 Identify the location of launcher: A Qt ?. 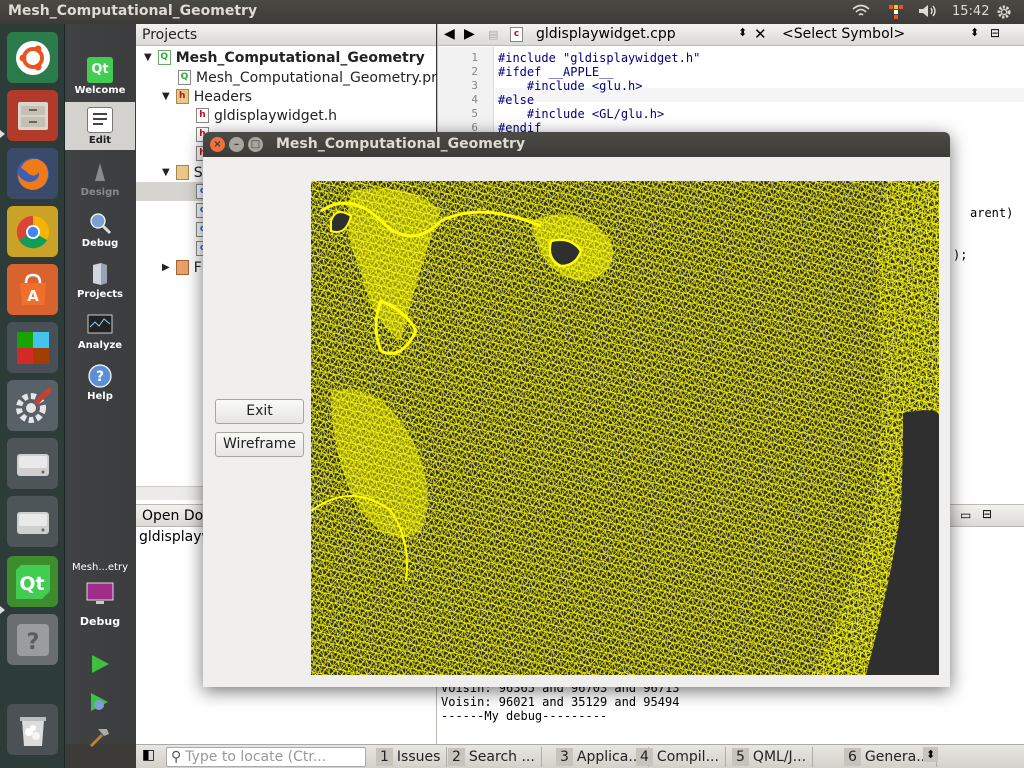
(32, 396).